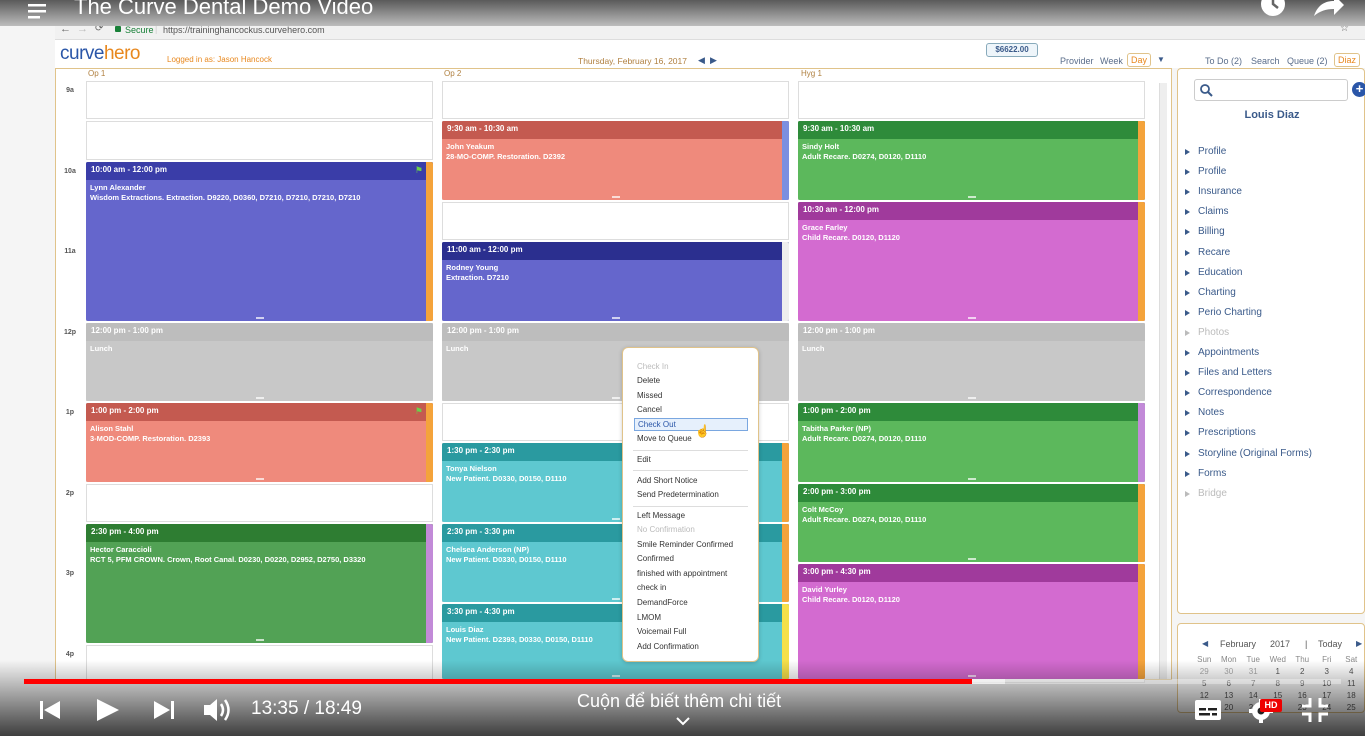  What do you see at coordinates (649, 409) in the screenshot?
I see `context-menu-item: Cancel` at bounding box center [649, 409].